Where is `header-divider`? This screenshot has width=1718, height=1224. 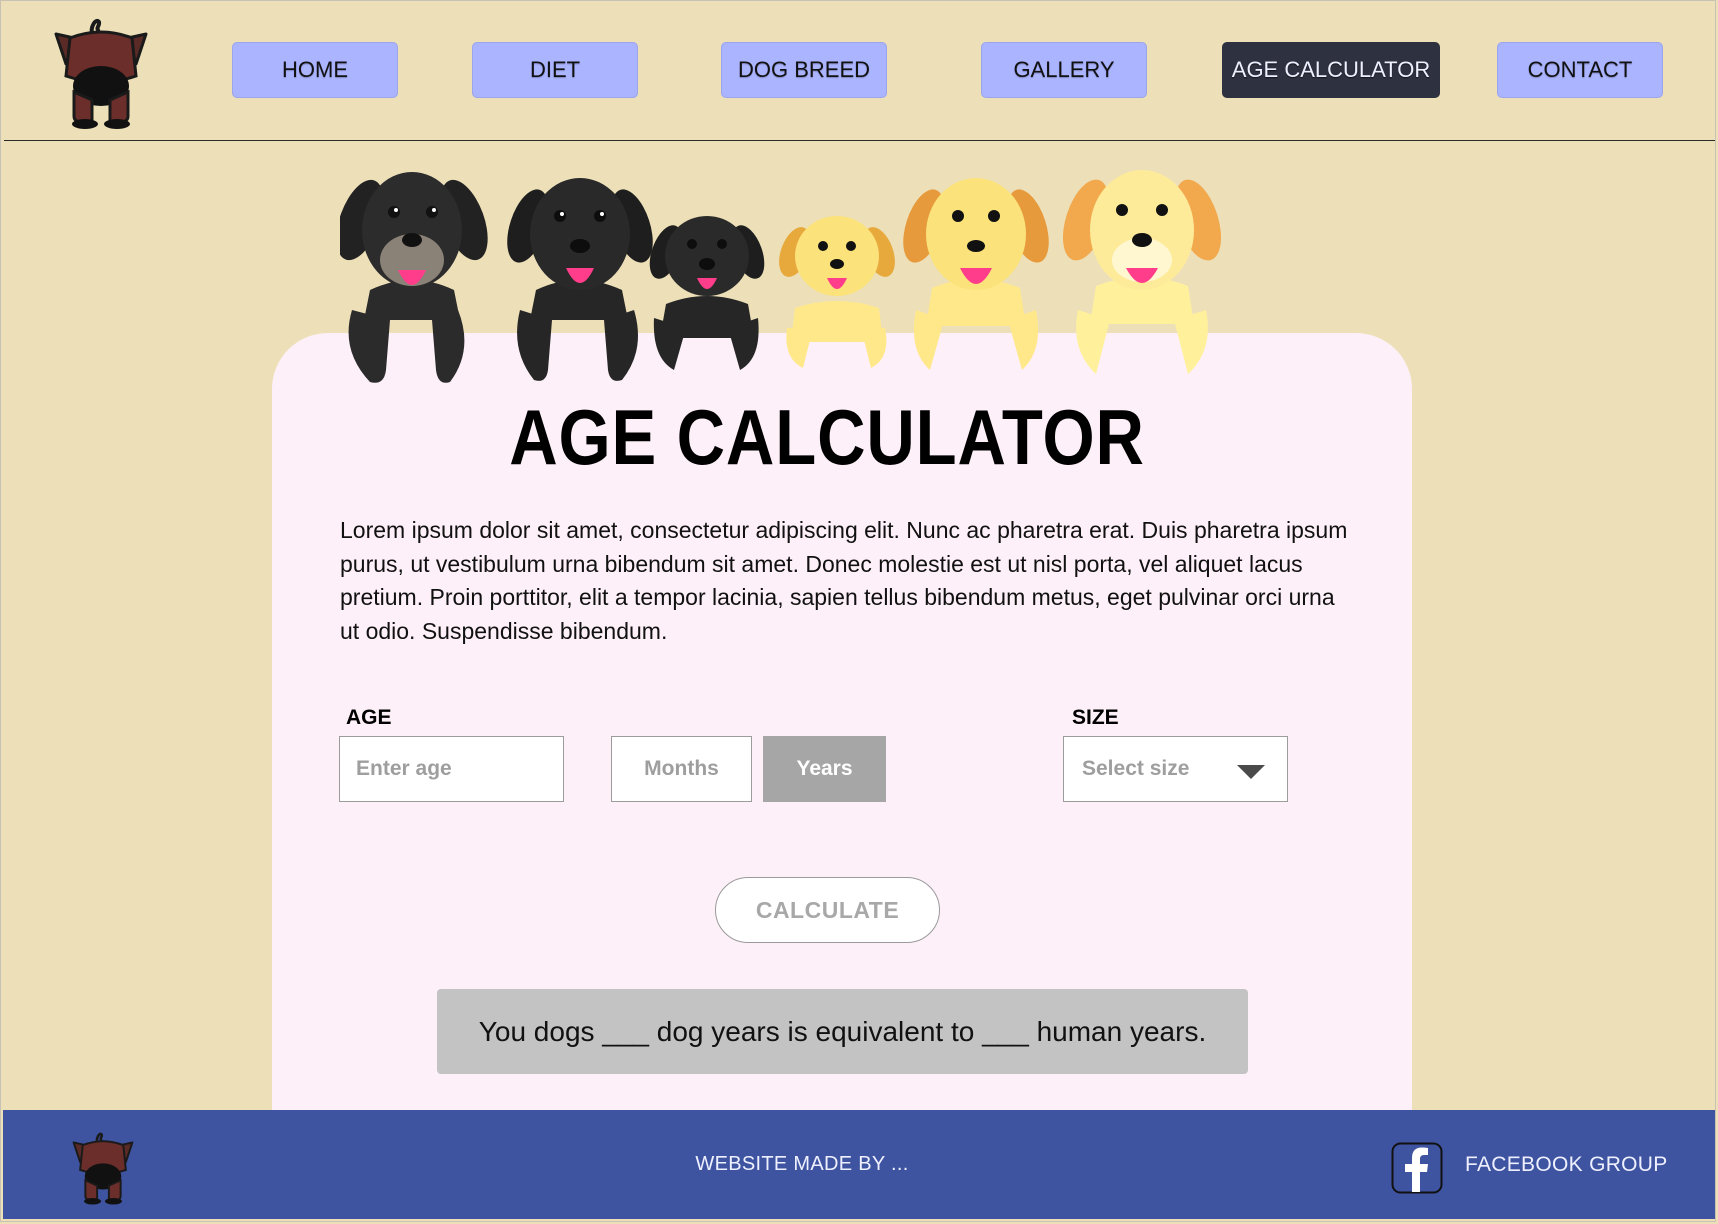
header-divider is located at coordinates (860, 140).